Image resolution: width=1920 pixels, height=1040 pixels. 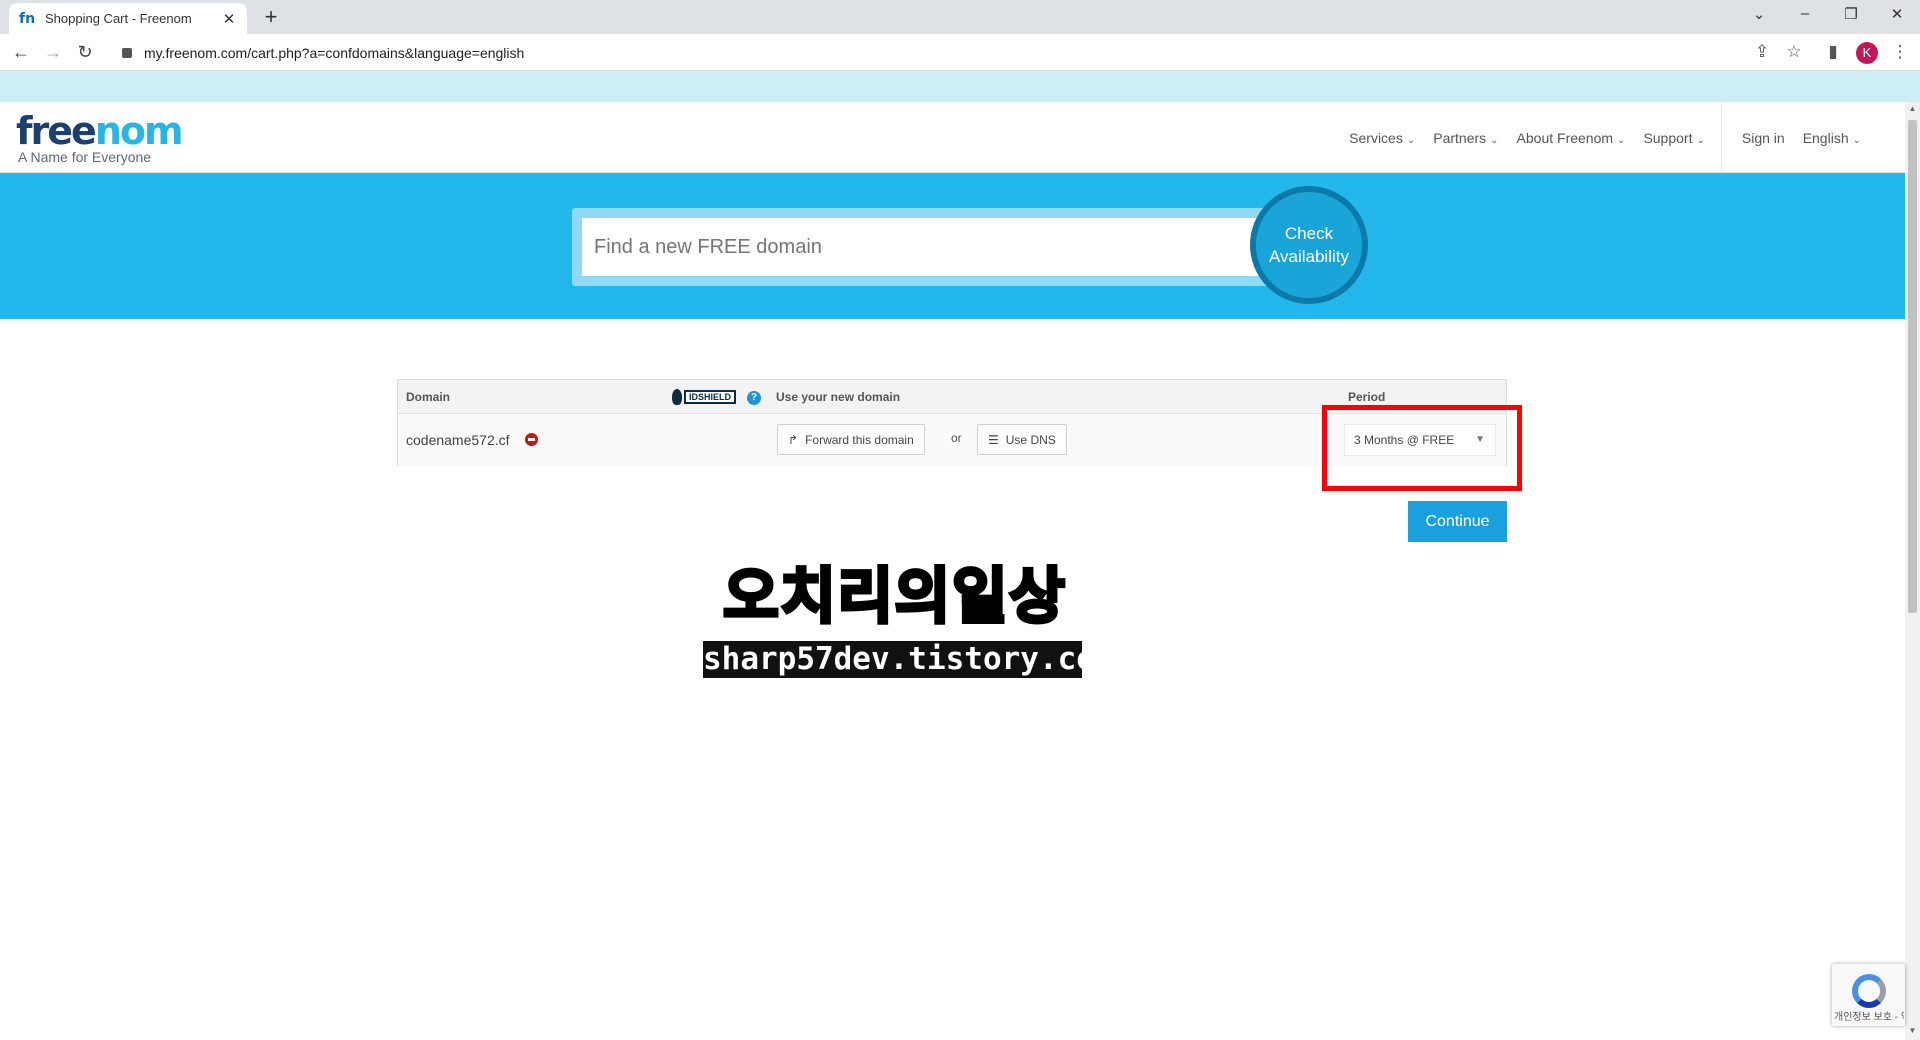 What do you see at coordinates (1763, 138) in the screenshot?
I see `nav-signin: Sign in` at bounding box center [1763, 138].